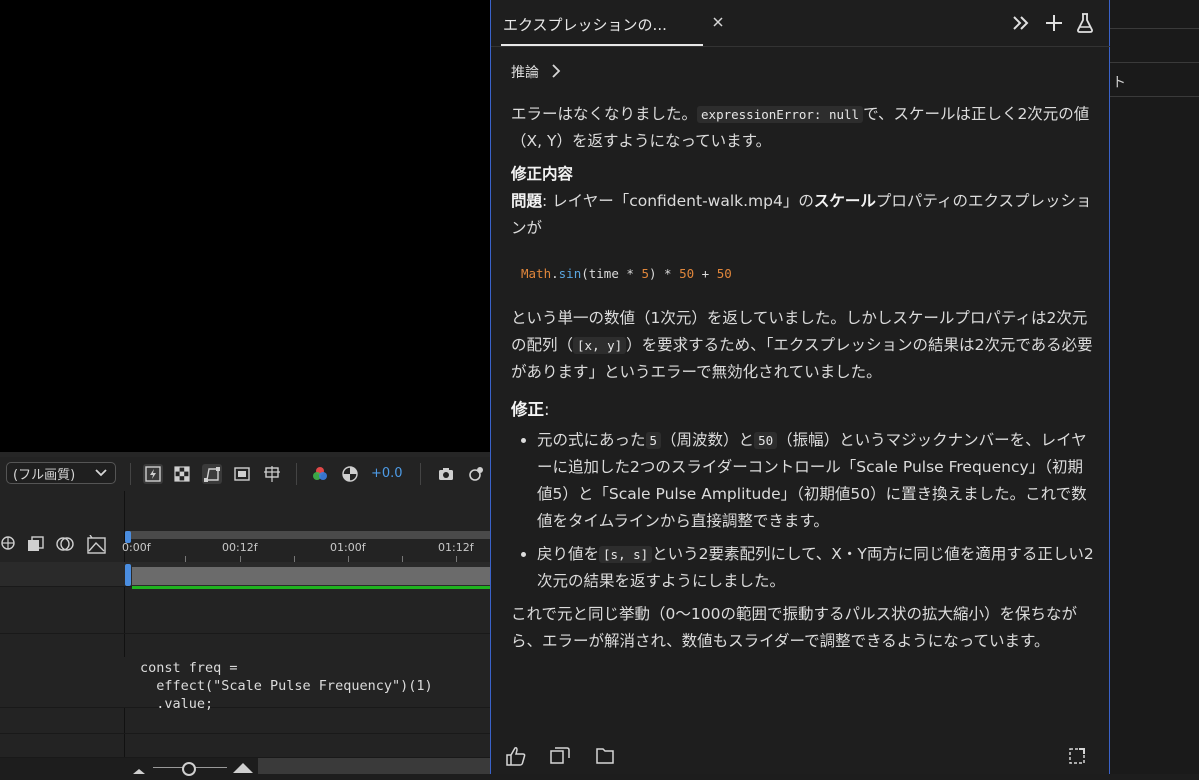 Image resolution: width=1199 pixels, height=780 pixels. Describe the element at coordinates (803, 409) in the screenshot. I see `section-heading: 修正:` at that location.